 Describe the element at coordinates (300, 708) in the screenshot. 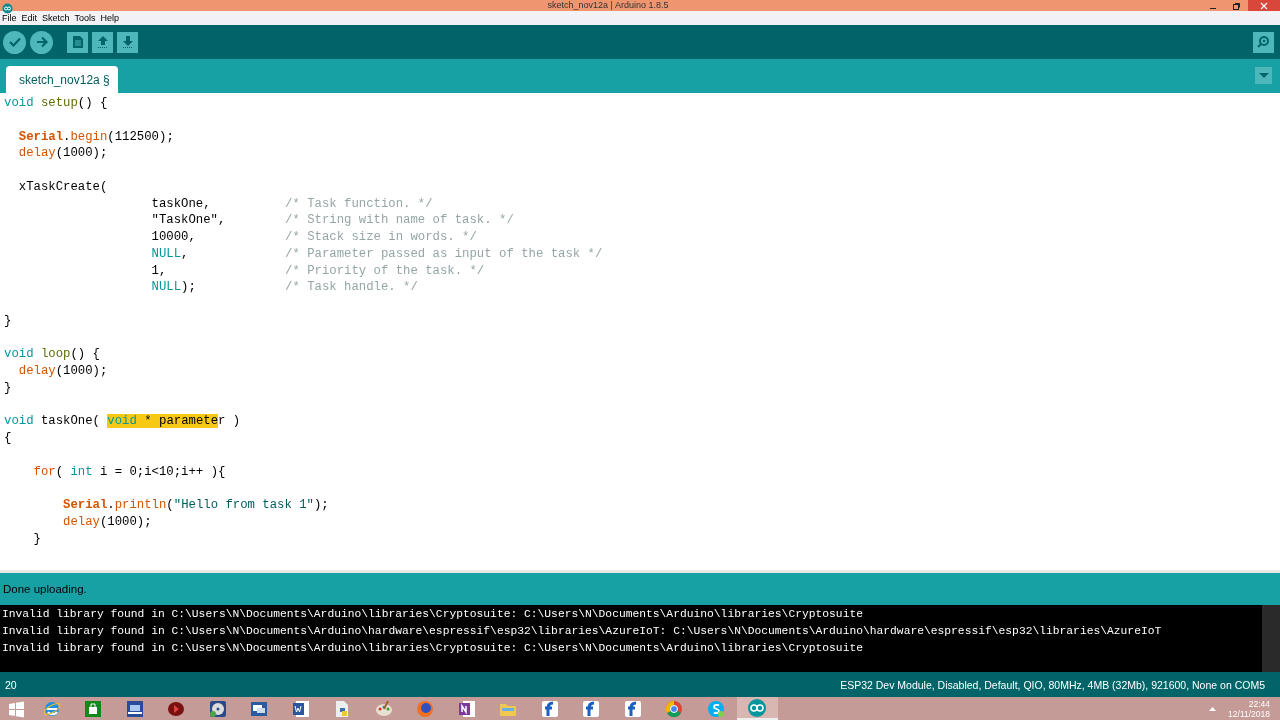

I see `word-document-icon` at that location.